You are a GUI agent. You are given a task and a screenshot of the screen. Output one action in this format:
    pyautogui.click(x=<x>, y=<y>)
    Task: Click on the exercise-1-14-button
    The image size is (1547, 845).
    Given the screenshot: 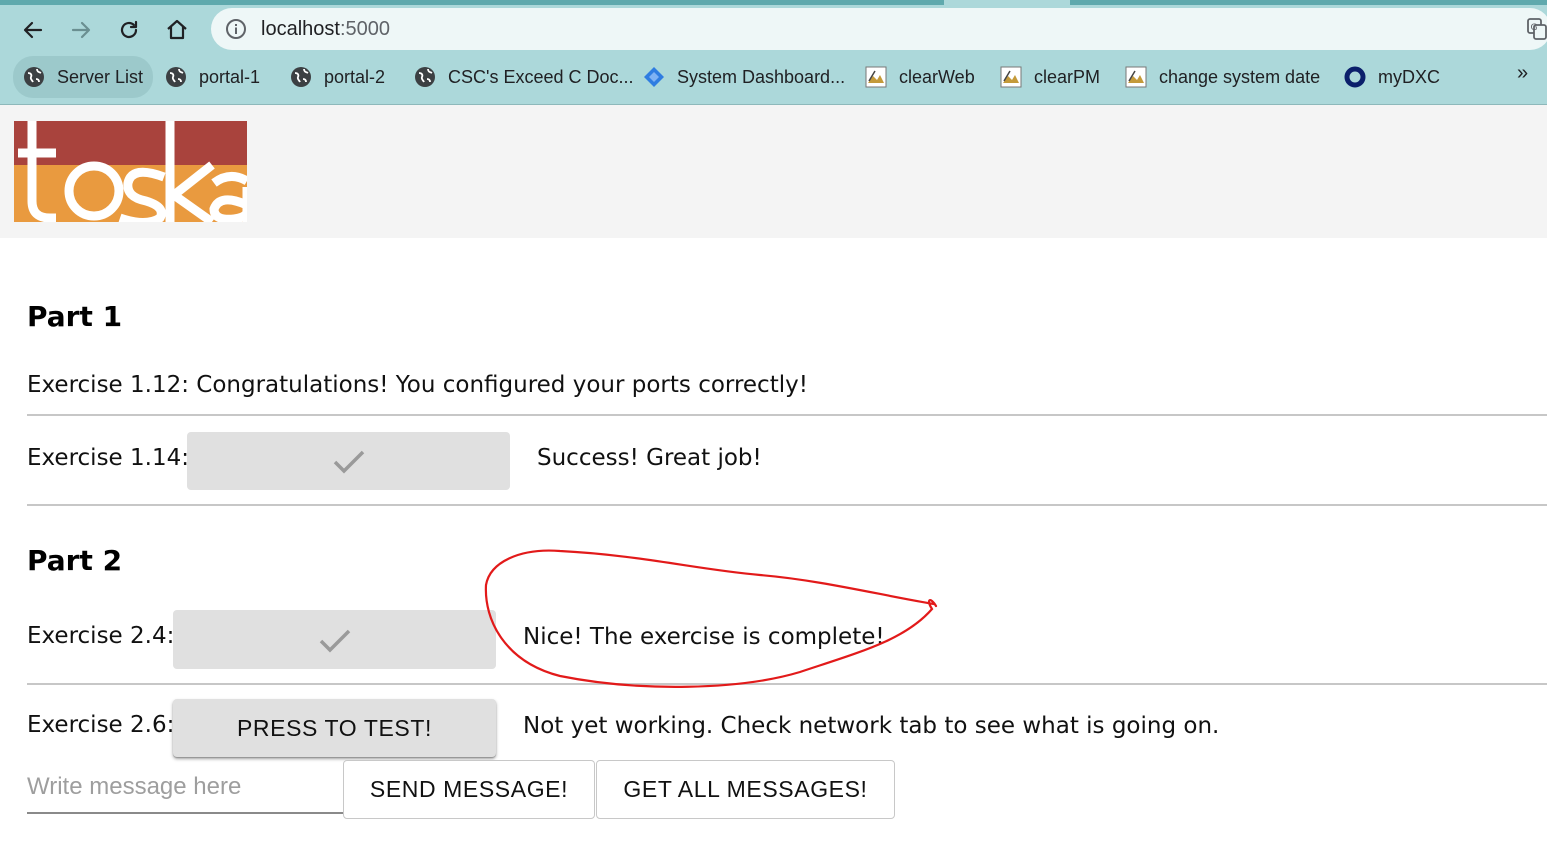 What is the action you would take?
    pyautogui.click(x=348, y=461)
    